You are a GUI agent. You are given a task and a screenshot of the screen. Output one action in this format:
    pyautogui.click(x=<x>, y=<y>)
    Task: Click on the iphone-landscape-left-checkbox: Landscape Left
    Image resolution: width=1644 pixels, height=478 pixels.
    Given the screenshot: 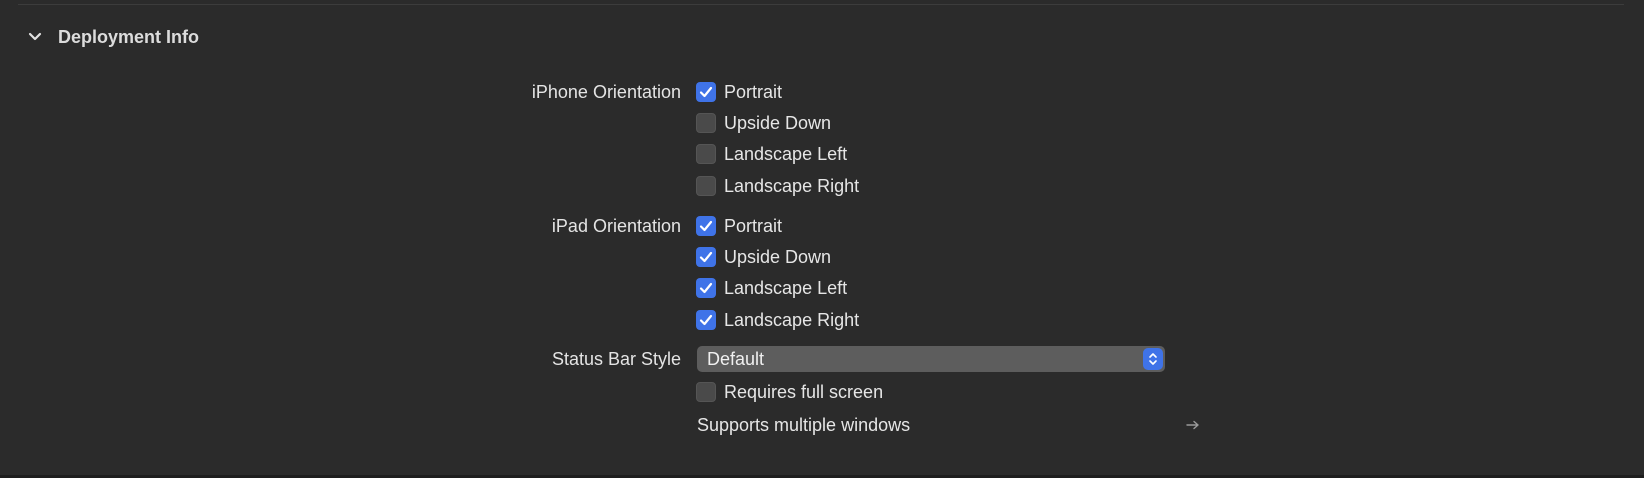 What is the action you would take?
    pyautogui.click(x=771, y=154)
    